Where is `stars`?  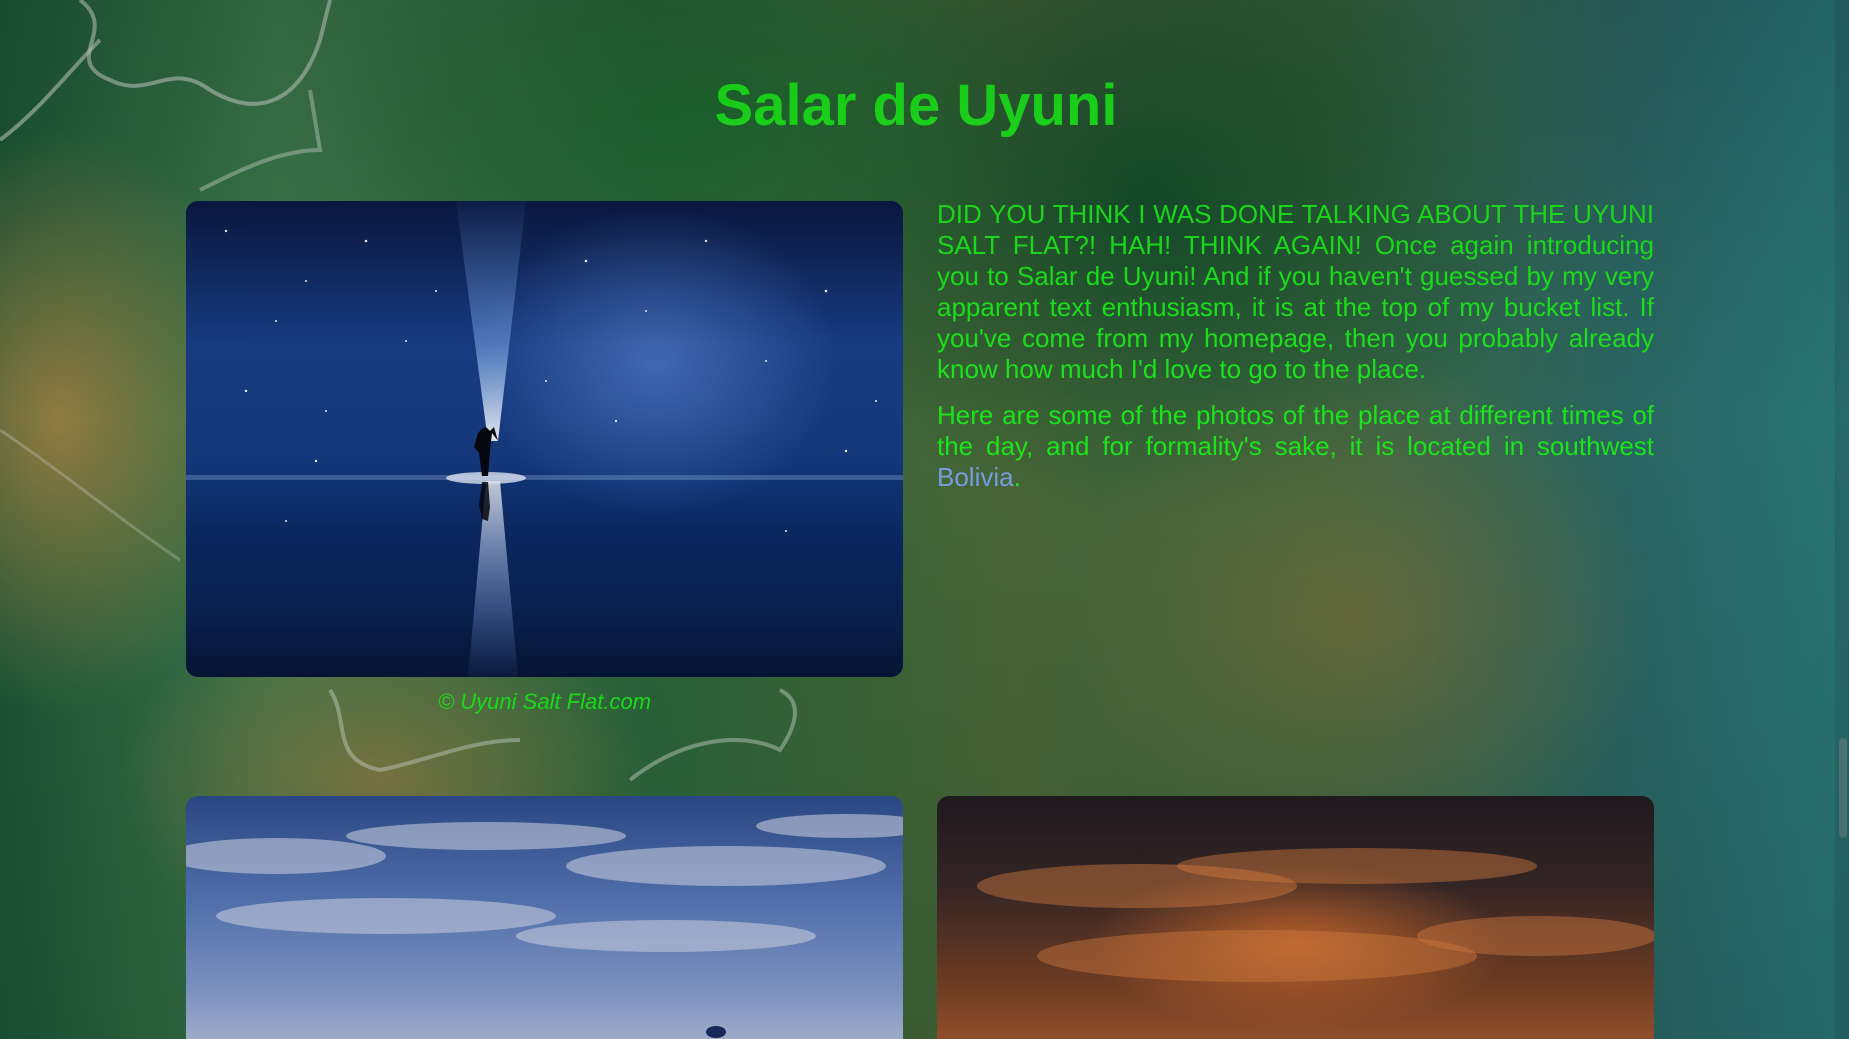
stars is located at coordinates (550, 380).